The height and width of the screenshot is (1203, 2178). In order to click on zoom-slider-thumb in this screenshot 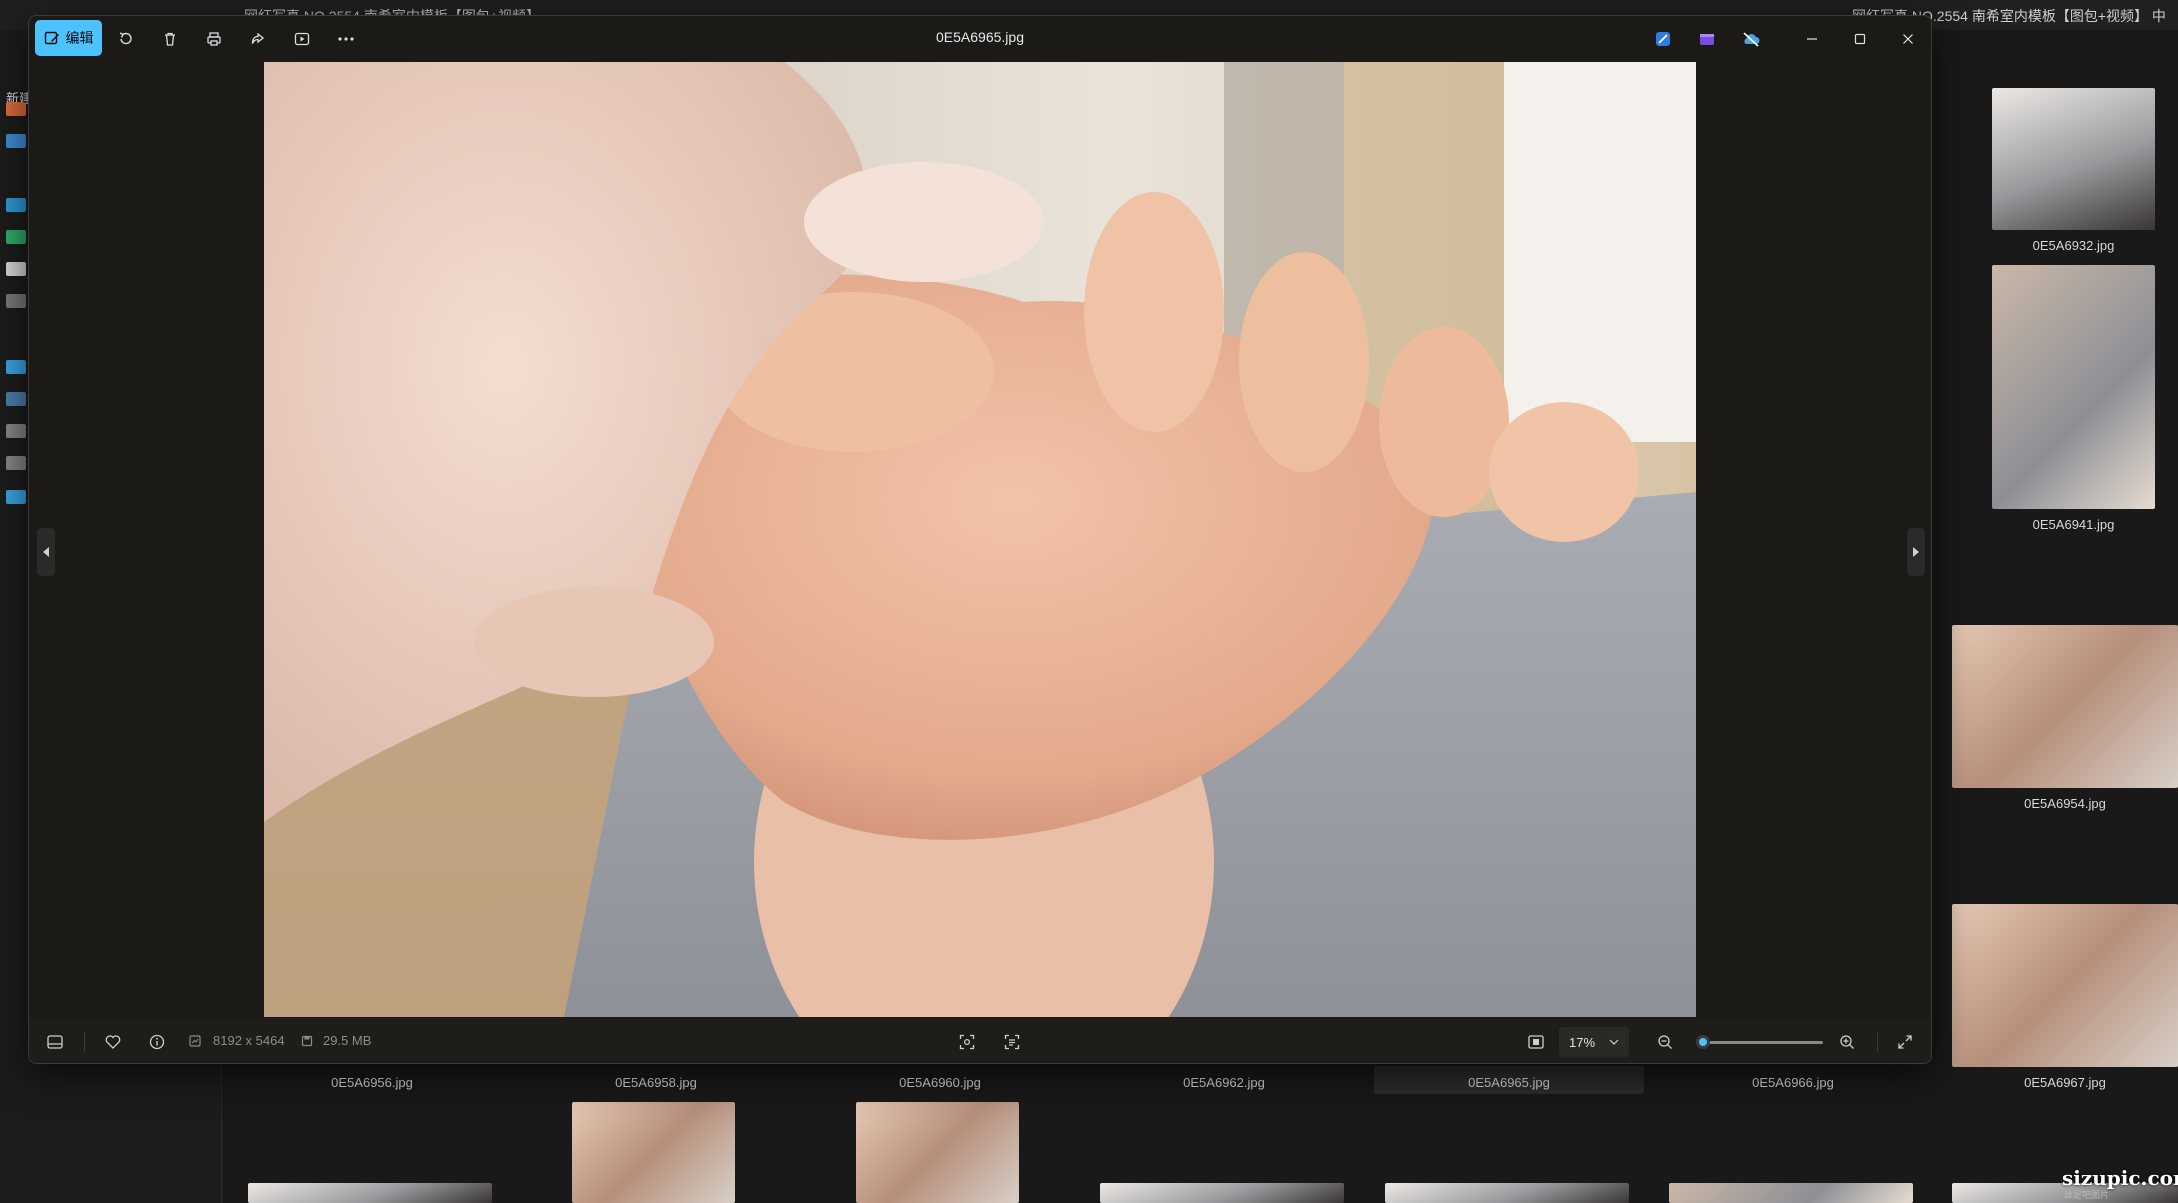, I will do `click(1703, 1042)`.